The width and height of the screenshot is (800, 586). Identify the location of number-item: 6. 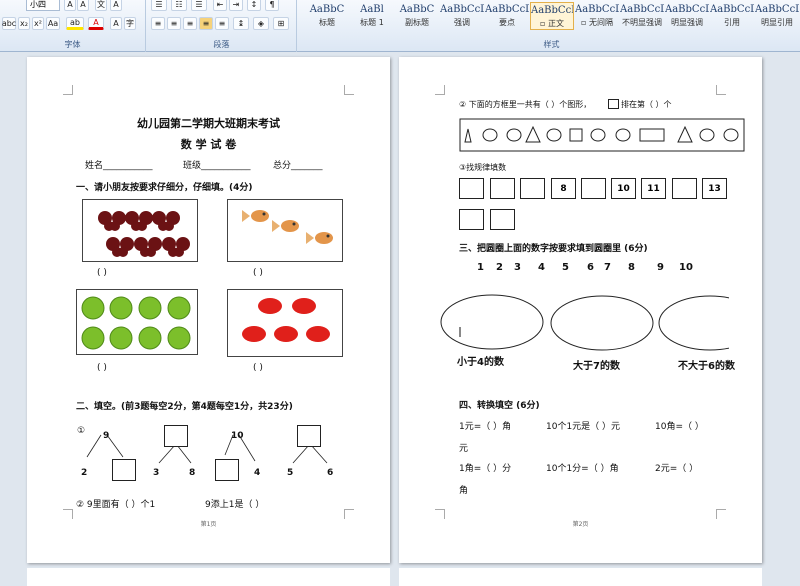
(590, 267).